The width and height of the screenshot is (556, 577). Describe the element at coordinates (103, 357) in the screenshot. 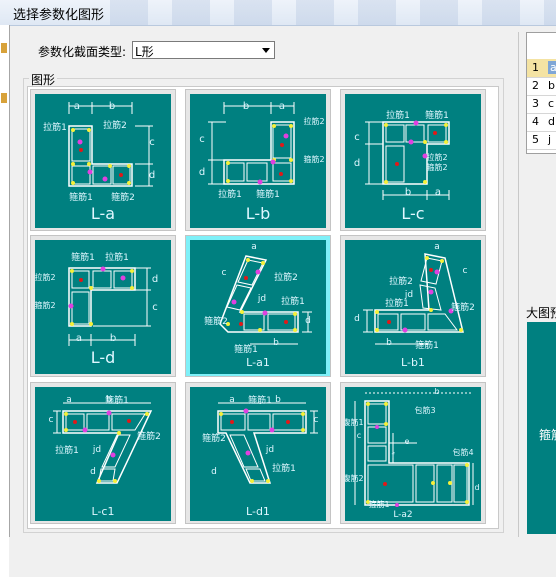

I see `tile-caption: L-d` at that location.